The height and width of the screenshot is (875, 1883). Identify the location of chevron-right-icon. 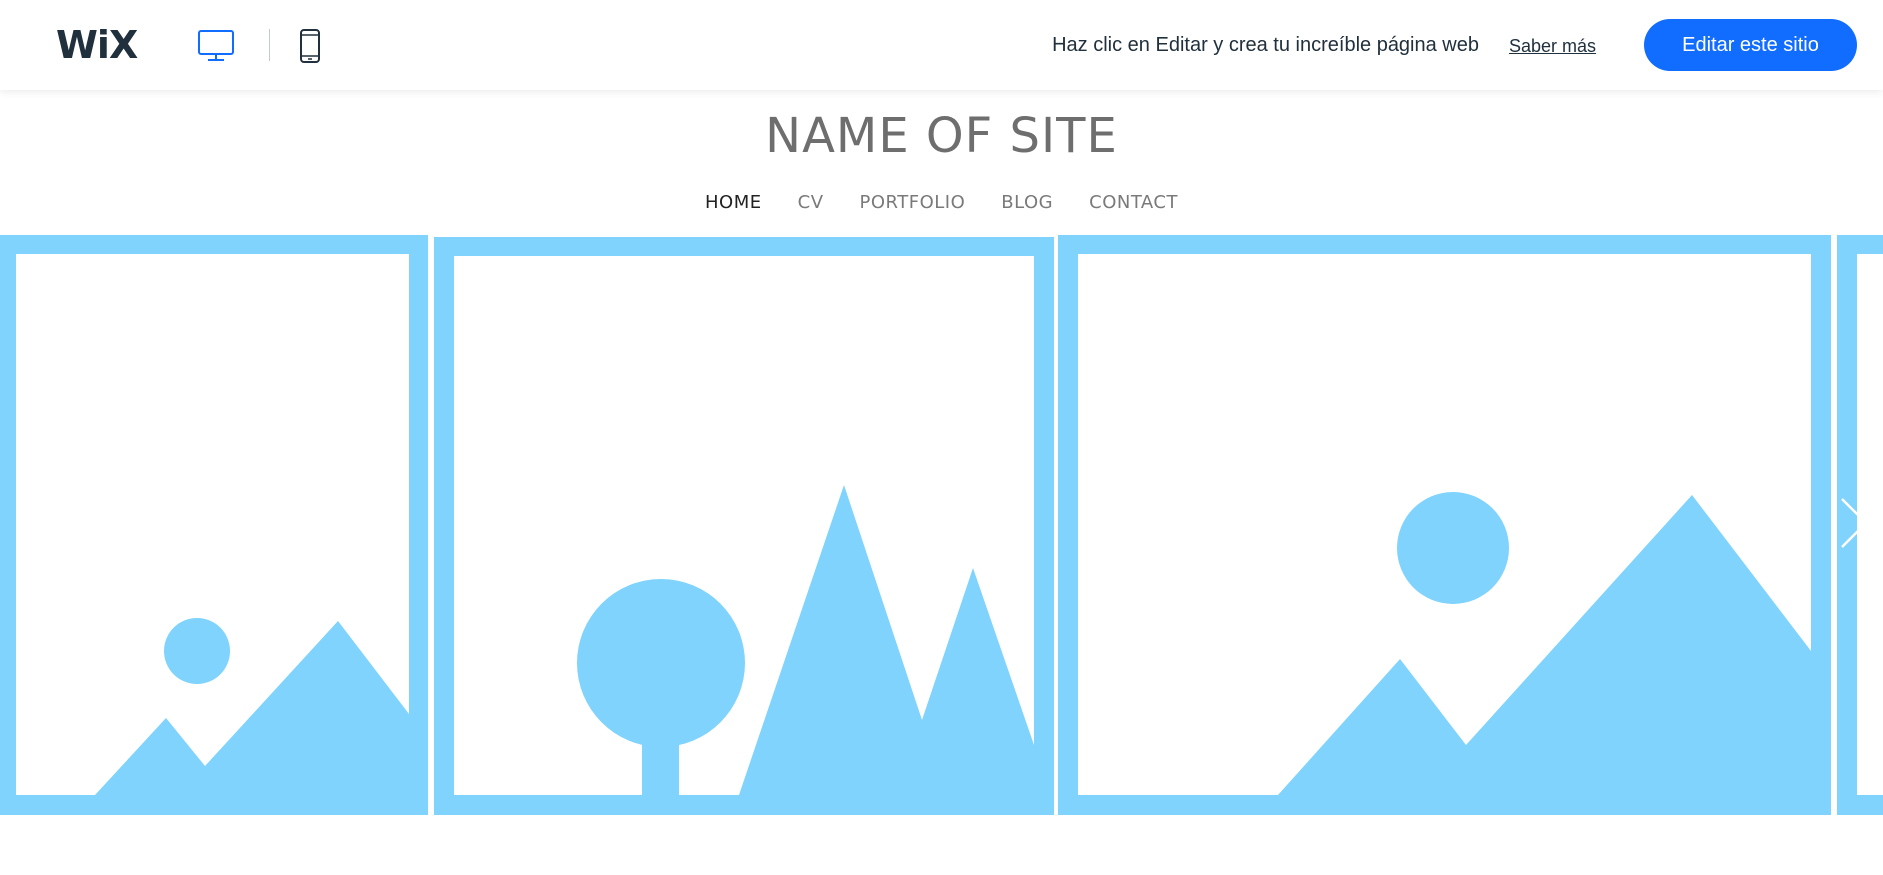
(1854, 523).